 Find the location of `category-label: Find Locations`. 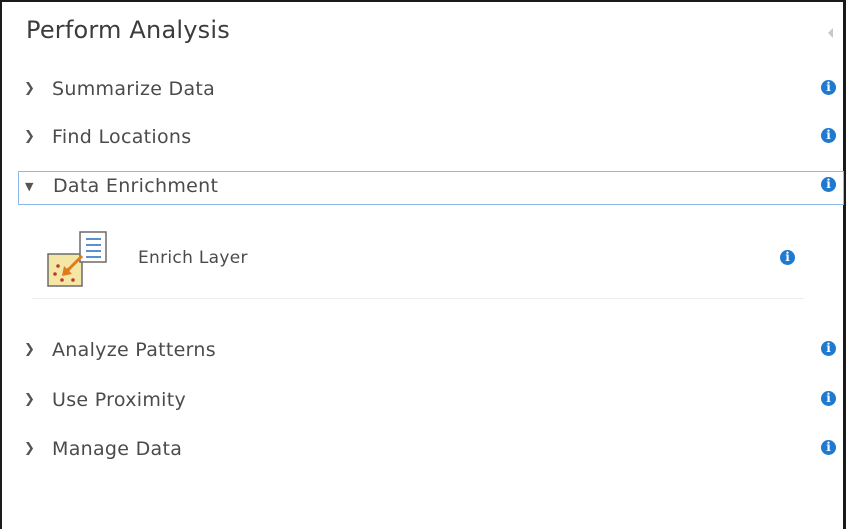

category-label: Find Locations is located at coordinates (122, 137).